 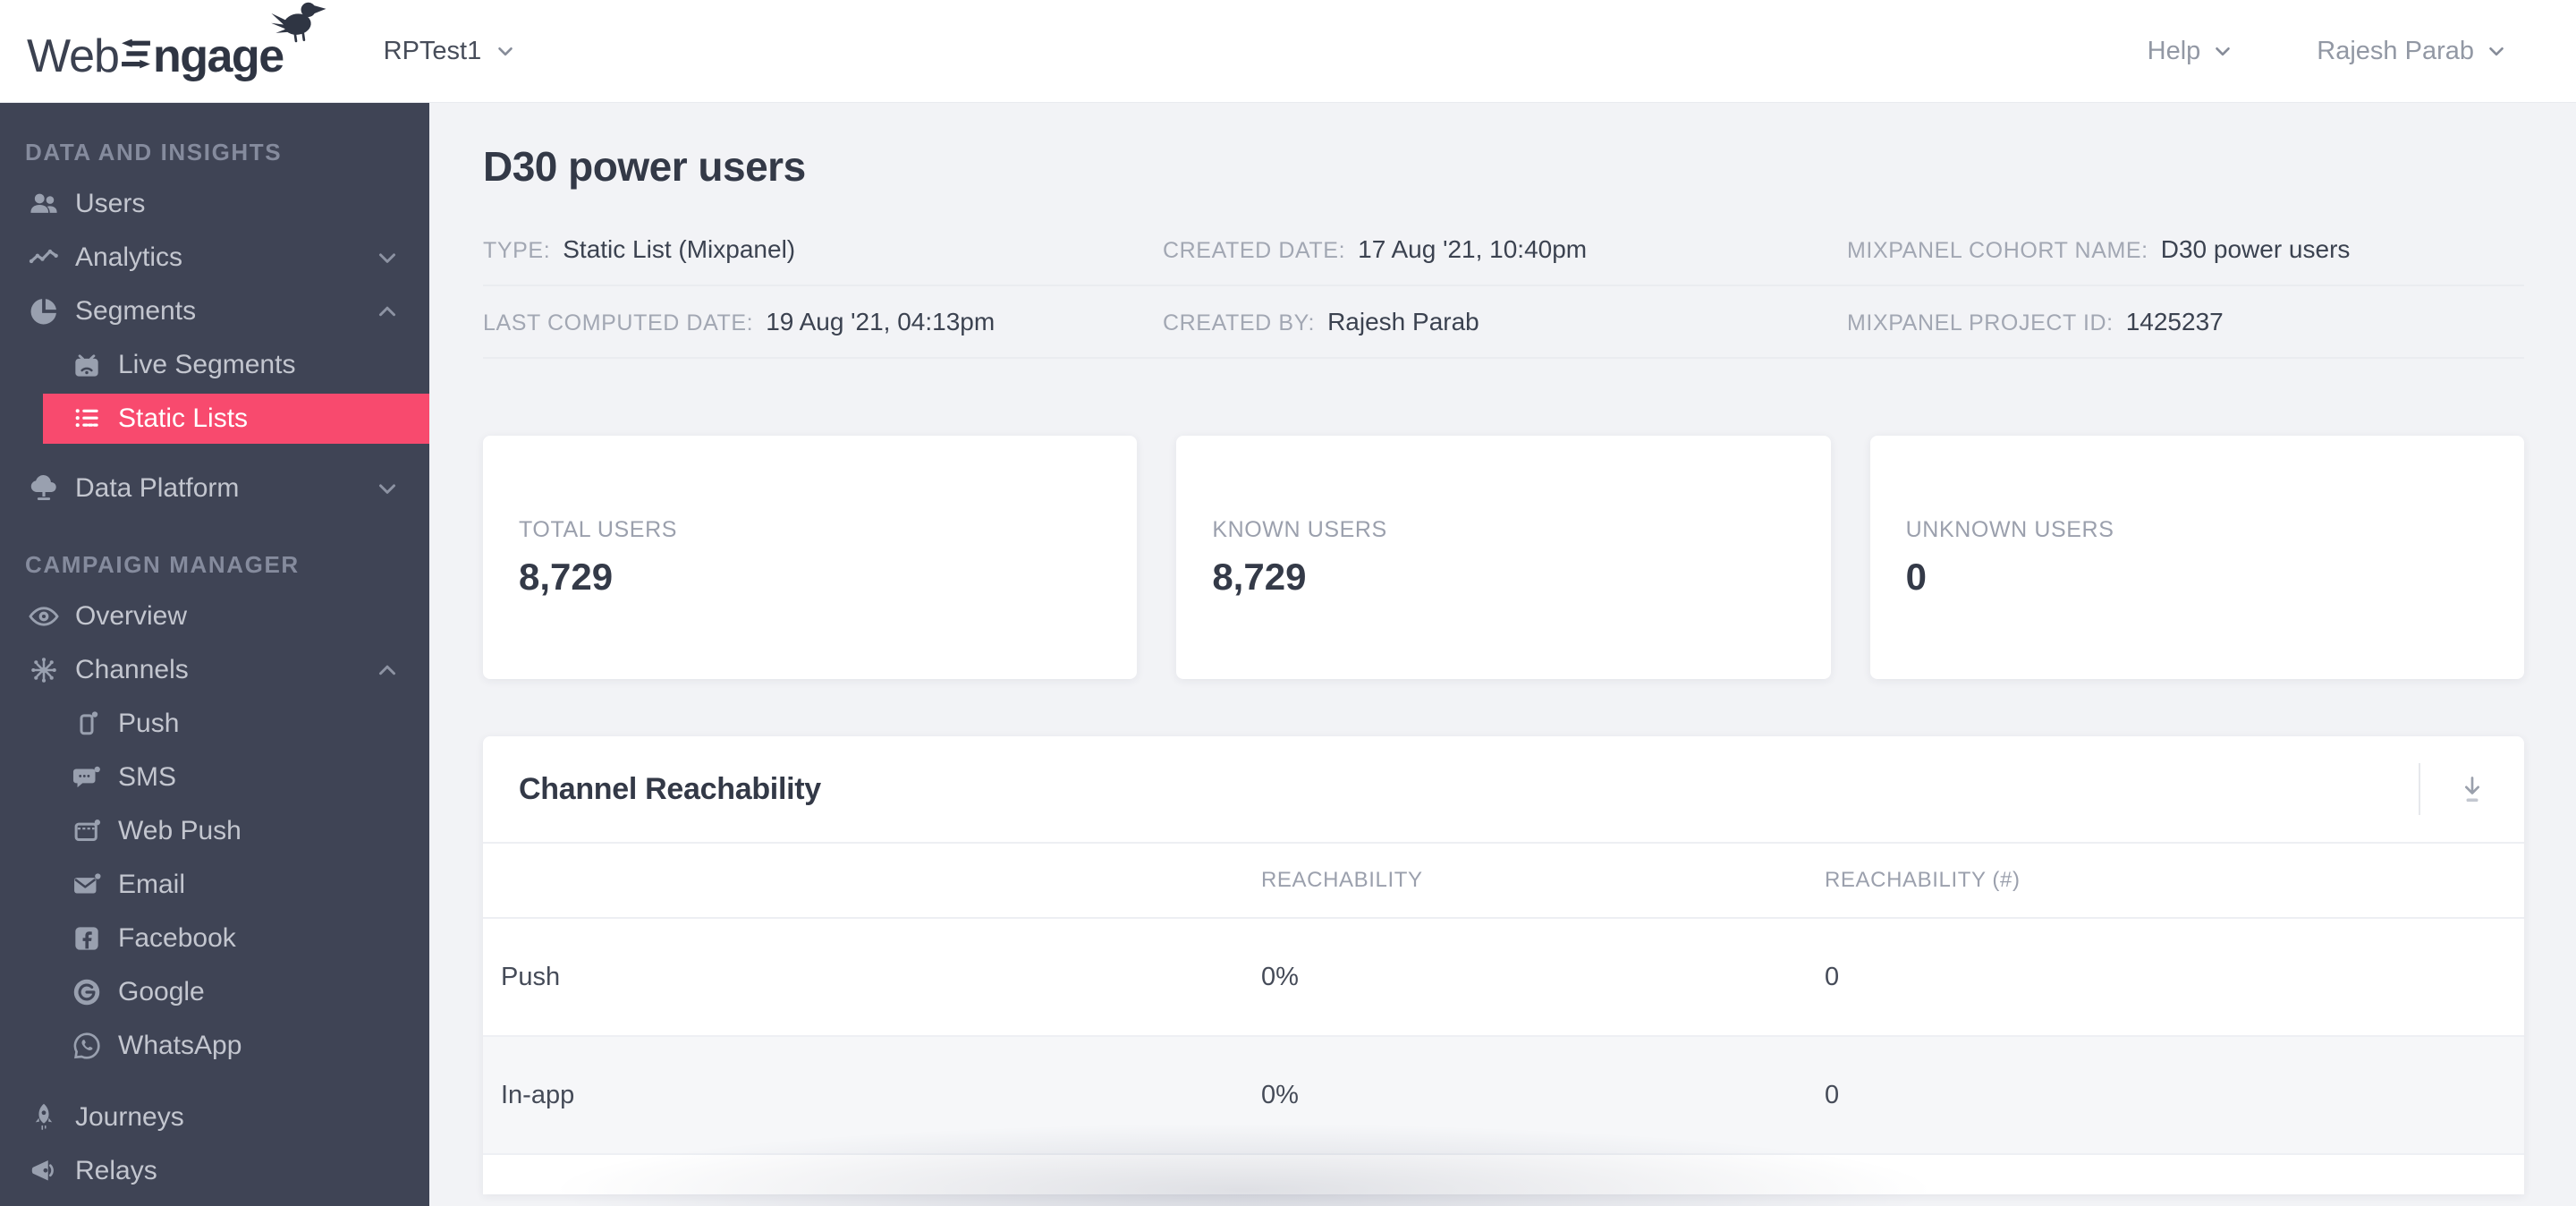 What do you see at coordinates (162, 564) in the screenshot?
I see `section-title-campaign-manager: CAMPAIGN MANAGER` at bounding box center [162, 564].